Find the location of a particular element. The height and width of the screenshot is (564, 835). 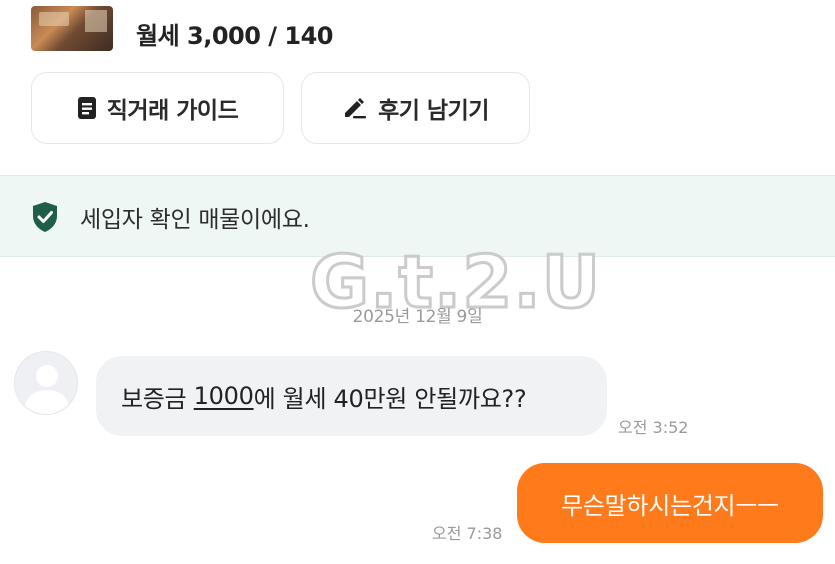

outgoing-message-time: 오전 7:38 is located at coordinates (467, 533).